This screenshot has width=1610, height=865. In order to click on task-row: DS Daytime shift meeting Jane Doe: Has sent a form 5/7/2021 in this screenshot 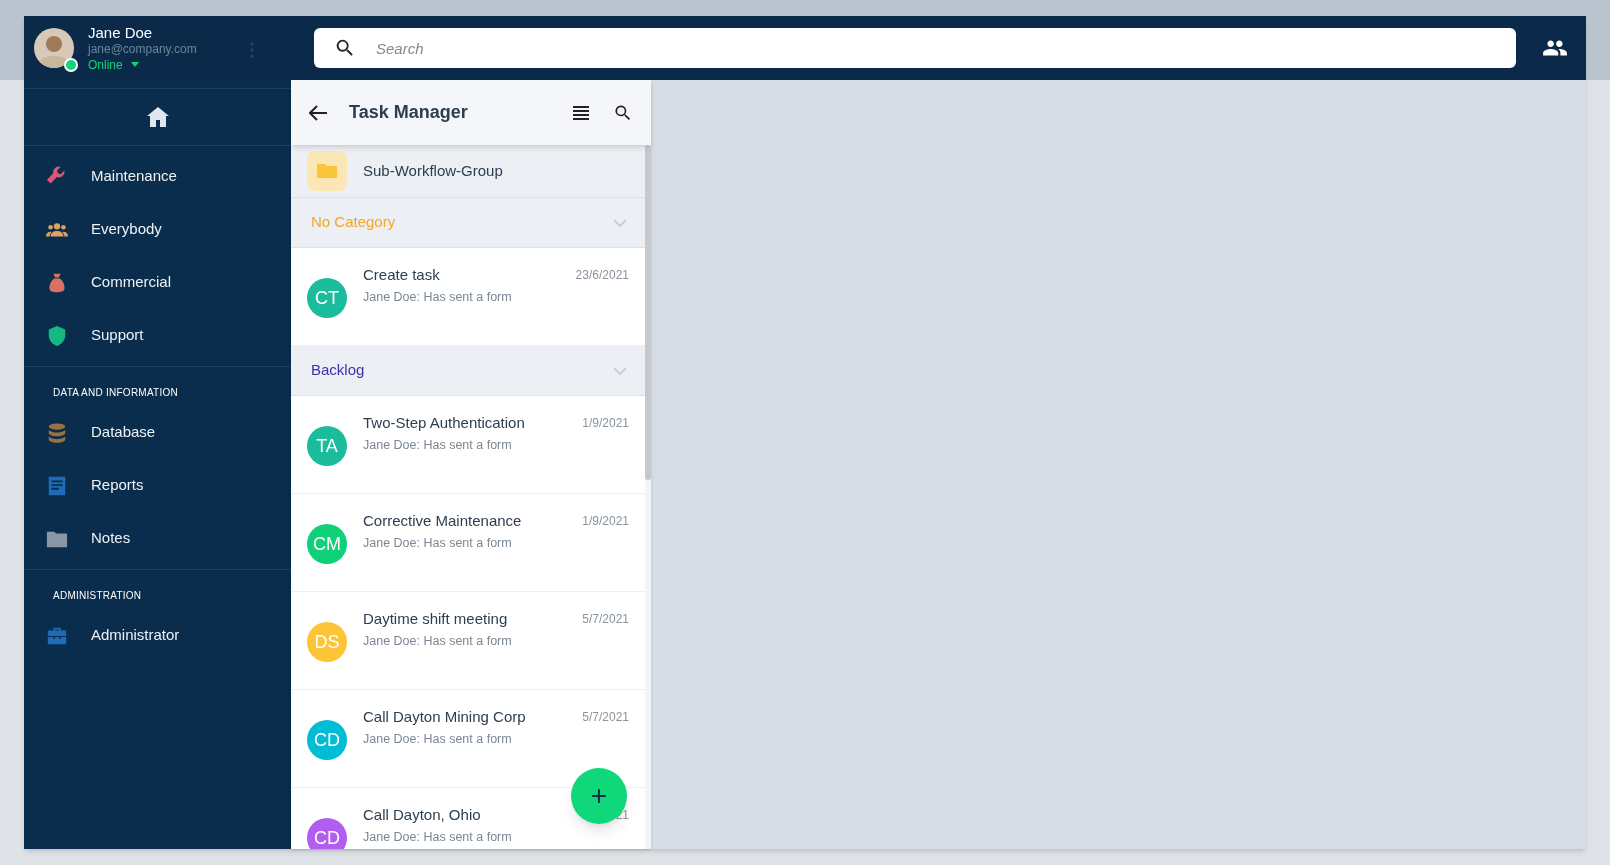, I will do `click(468, 641)`.